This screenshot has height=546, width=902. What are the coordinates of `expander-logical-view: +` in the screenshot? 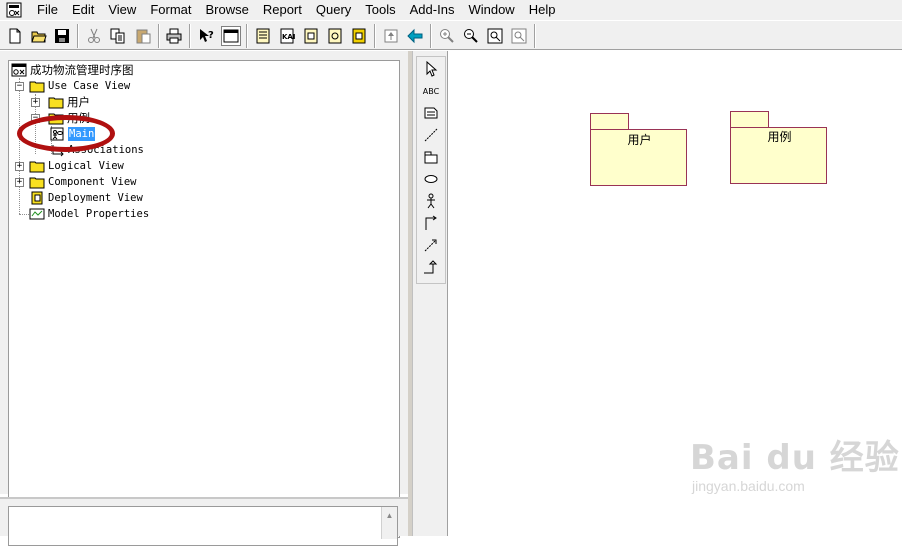 It's located at (19, 166).